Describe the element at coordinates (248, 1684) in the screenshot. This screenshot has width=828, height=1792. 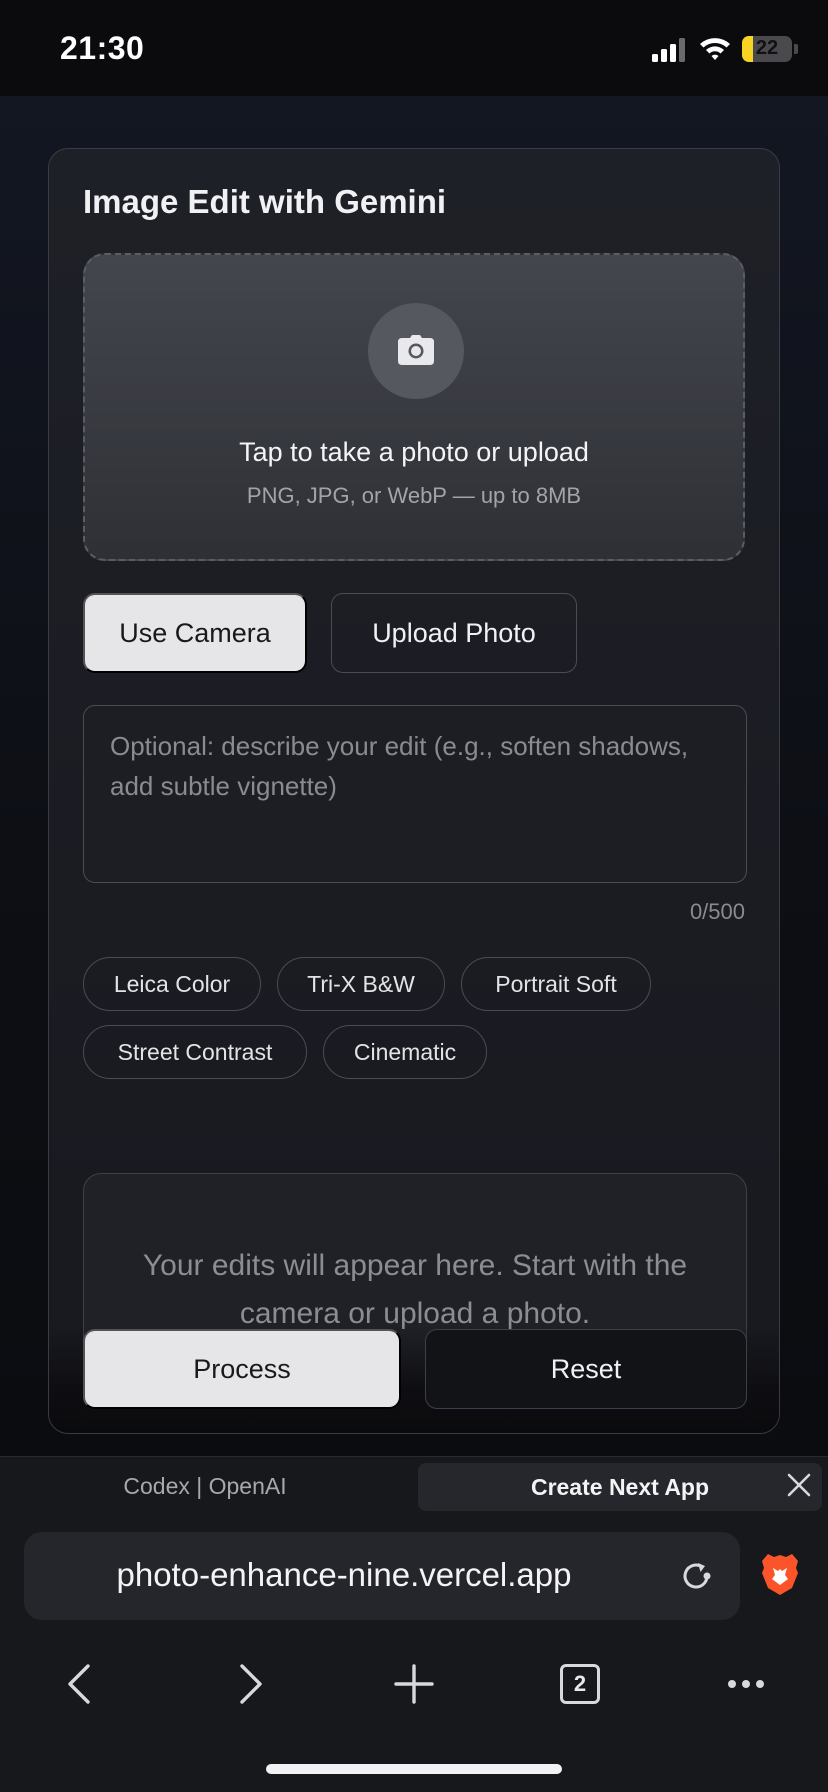
I see `forward-icon` at that location.